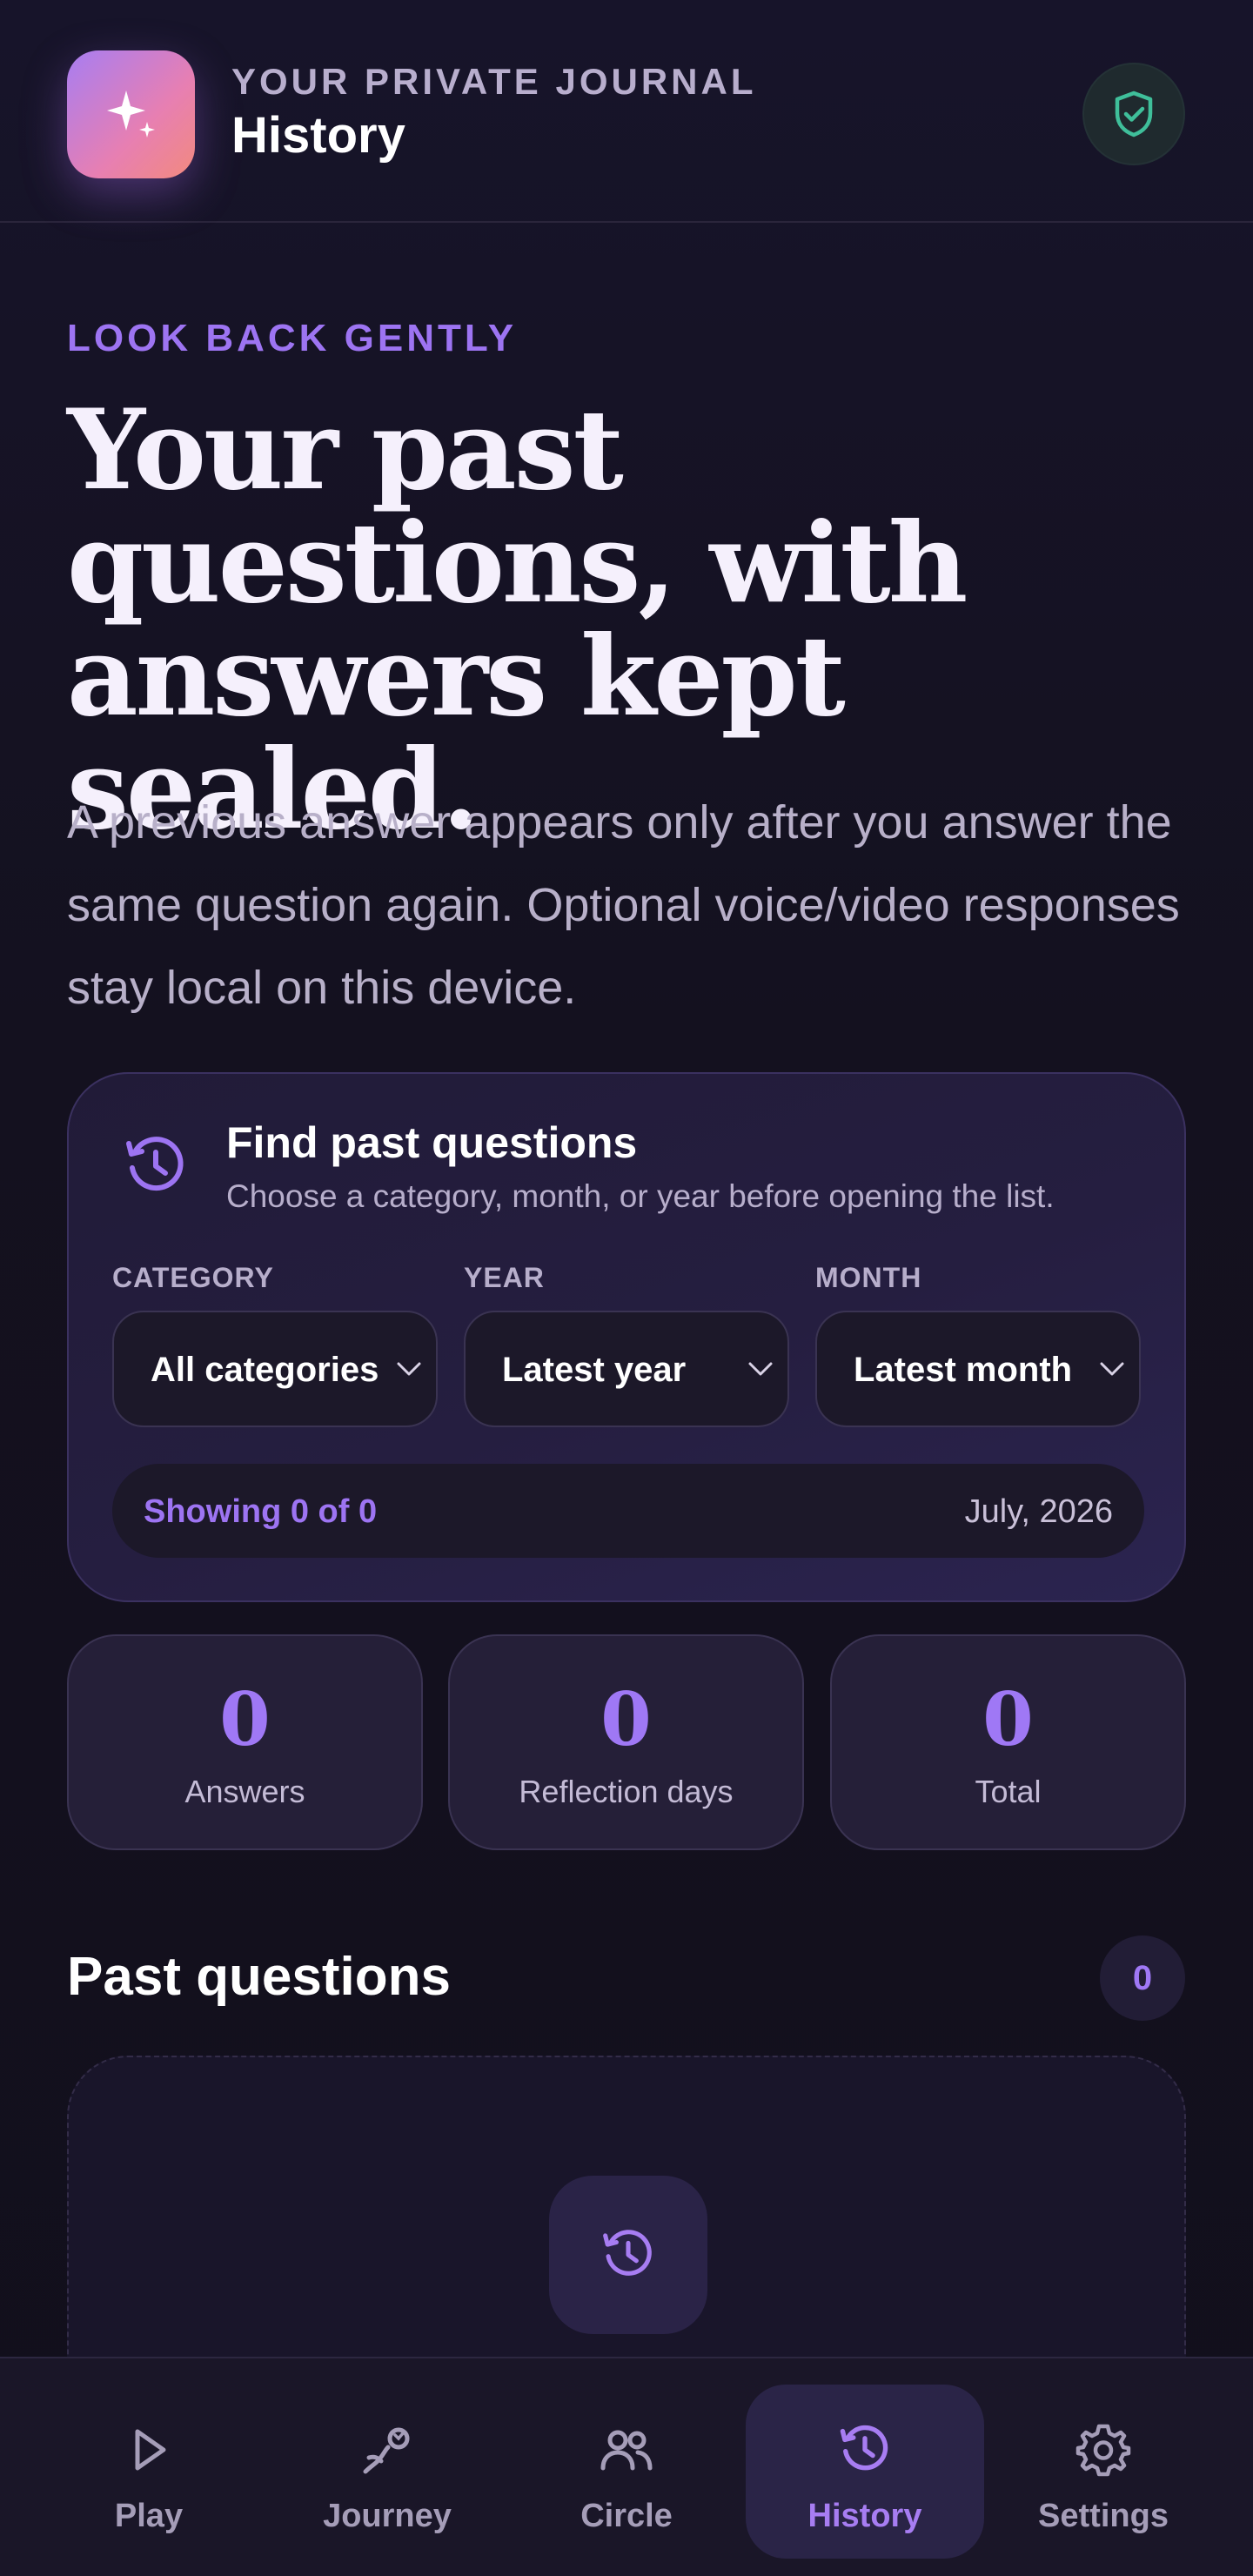 This screenshot has width=1253, height=2576. Describe the element at coordinates (1103, 2516) in the screenshot. I see `nav-label: Settings` at that location.